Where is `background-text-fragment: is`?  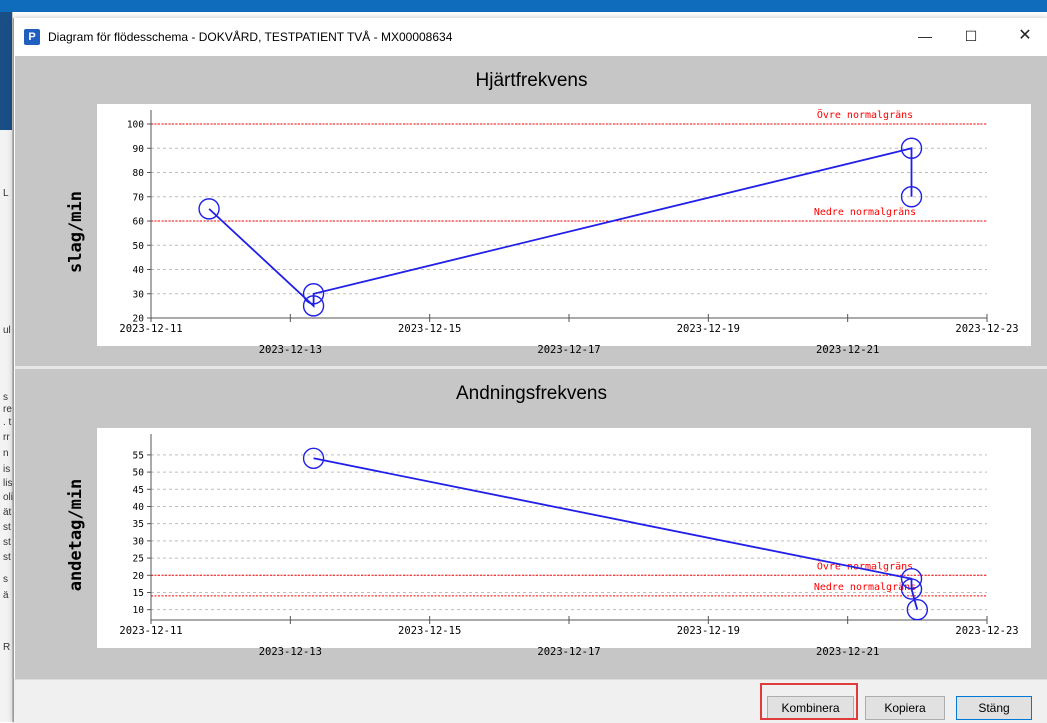
background-text-fragment: is is located at coordinates (7, 469).